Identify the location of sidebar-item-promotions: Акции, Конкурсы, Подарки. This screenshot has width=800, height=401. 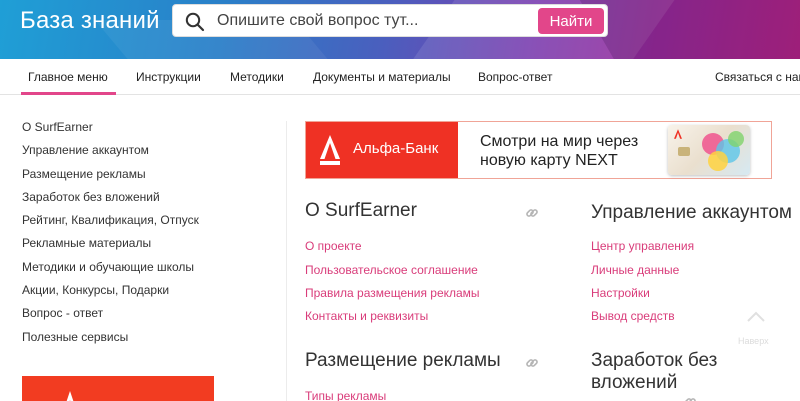
(142, 295).